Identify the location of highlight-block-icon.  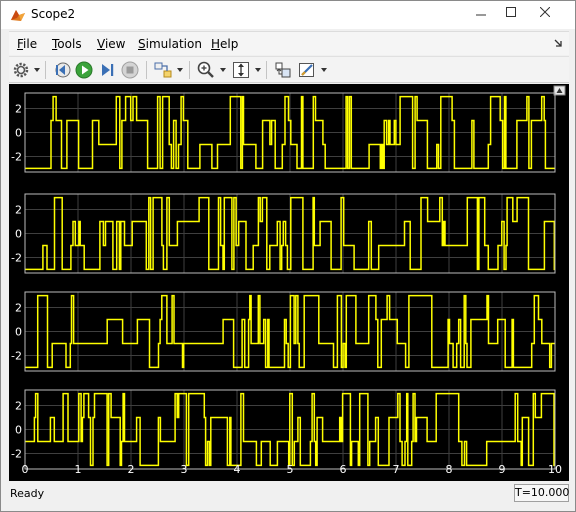
(163, 70).